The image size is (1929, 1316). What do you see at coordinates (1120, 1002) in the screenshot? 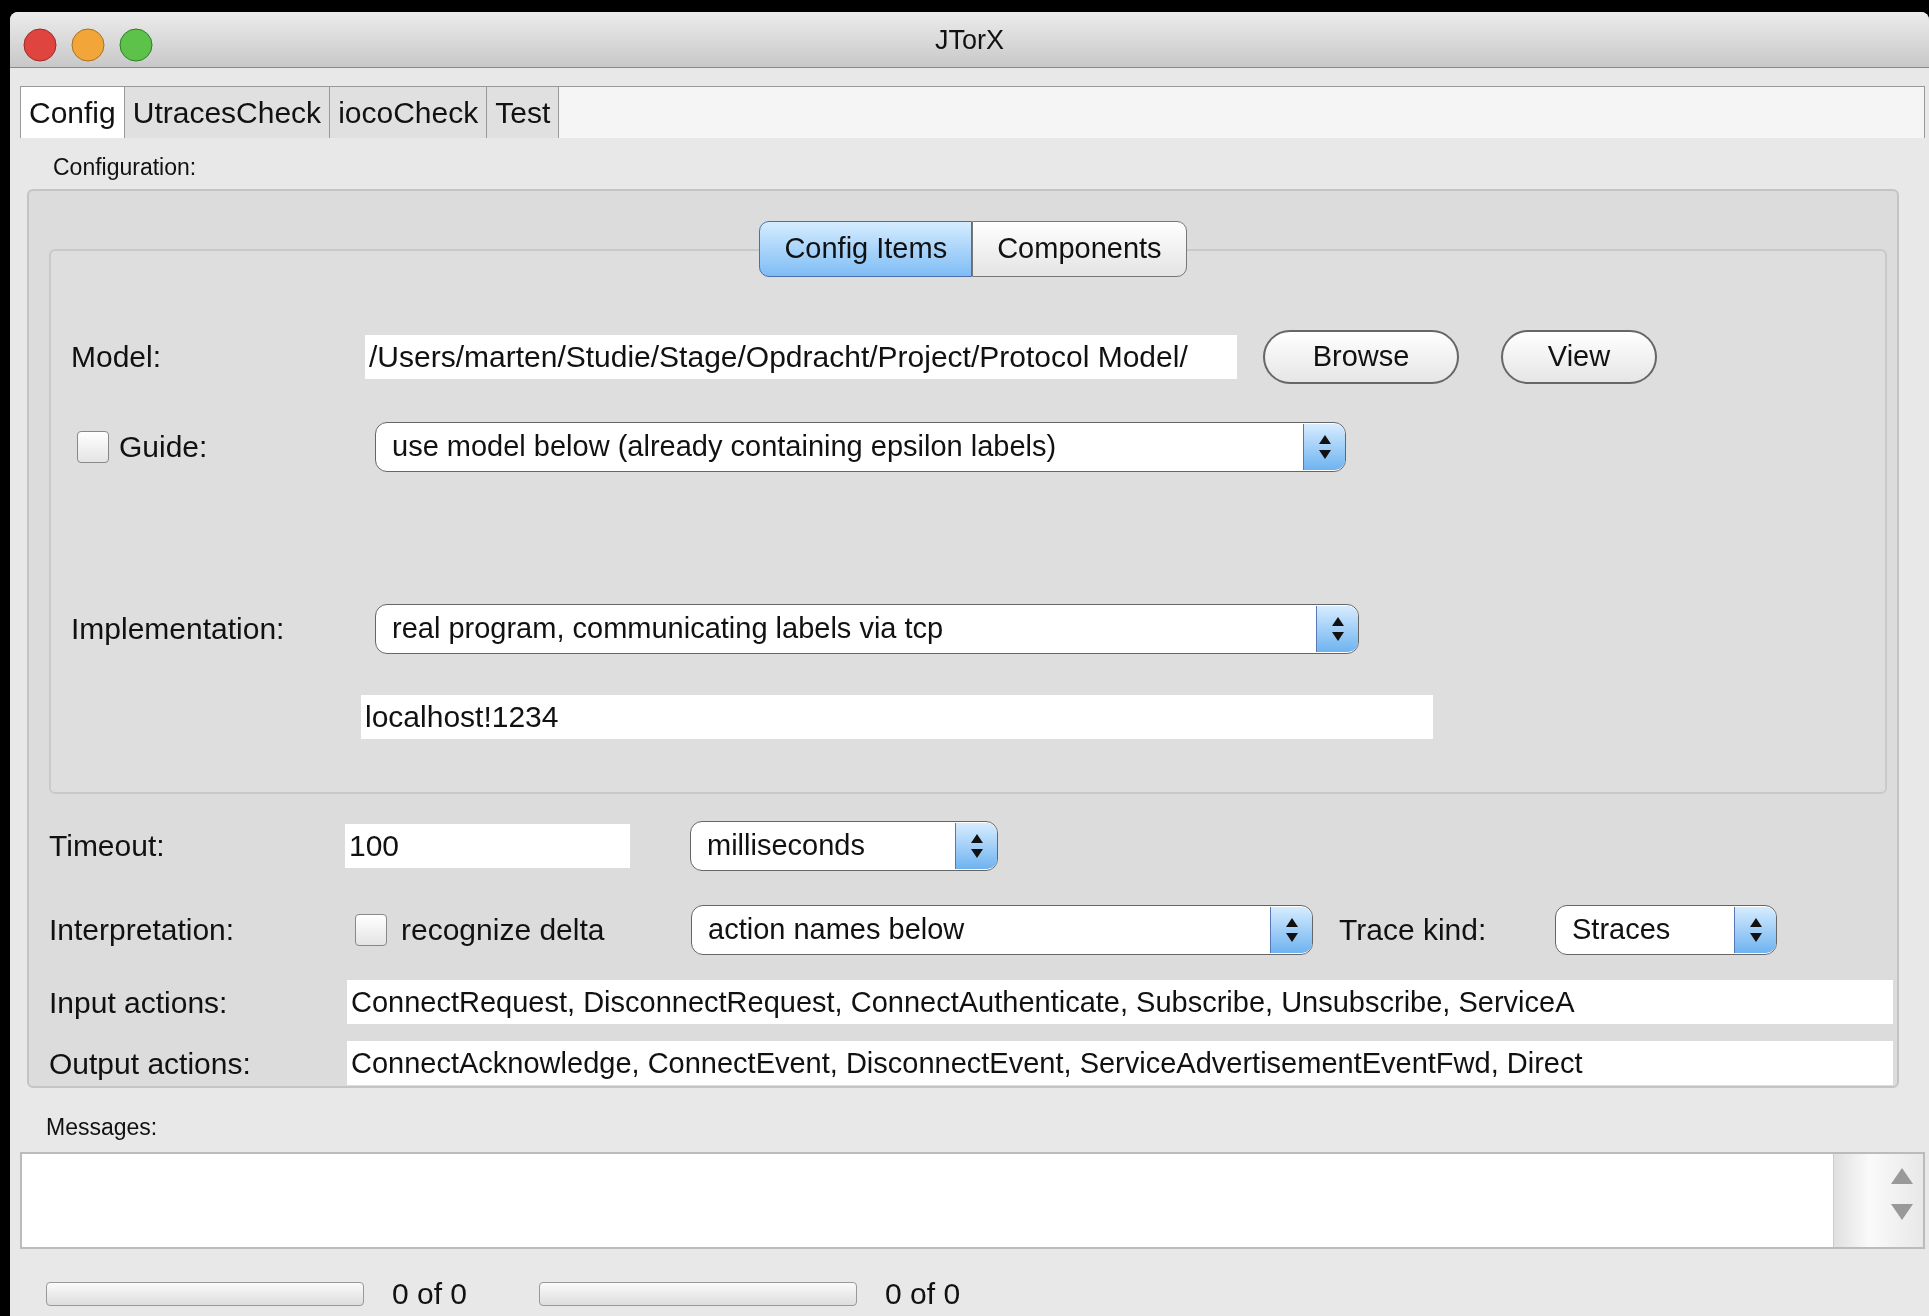
I see `input-actions-field: ConnectRequest, DisconnectRequest, ConnectAuthenticate, Subscribe, Unsubscribe, ServiceA` at bounding box center [1120, 1002].